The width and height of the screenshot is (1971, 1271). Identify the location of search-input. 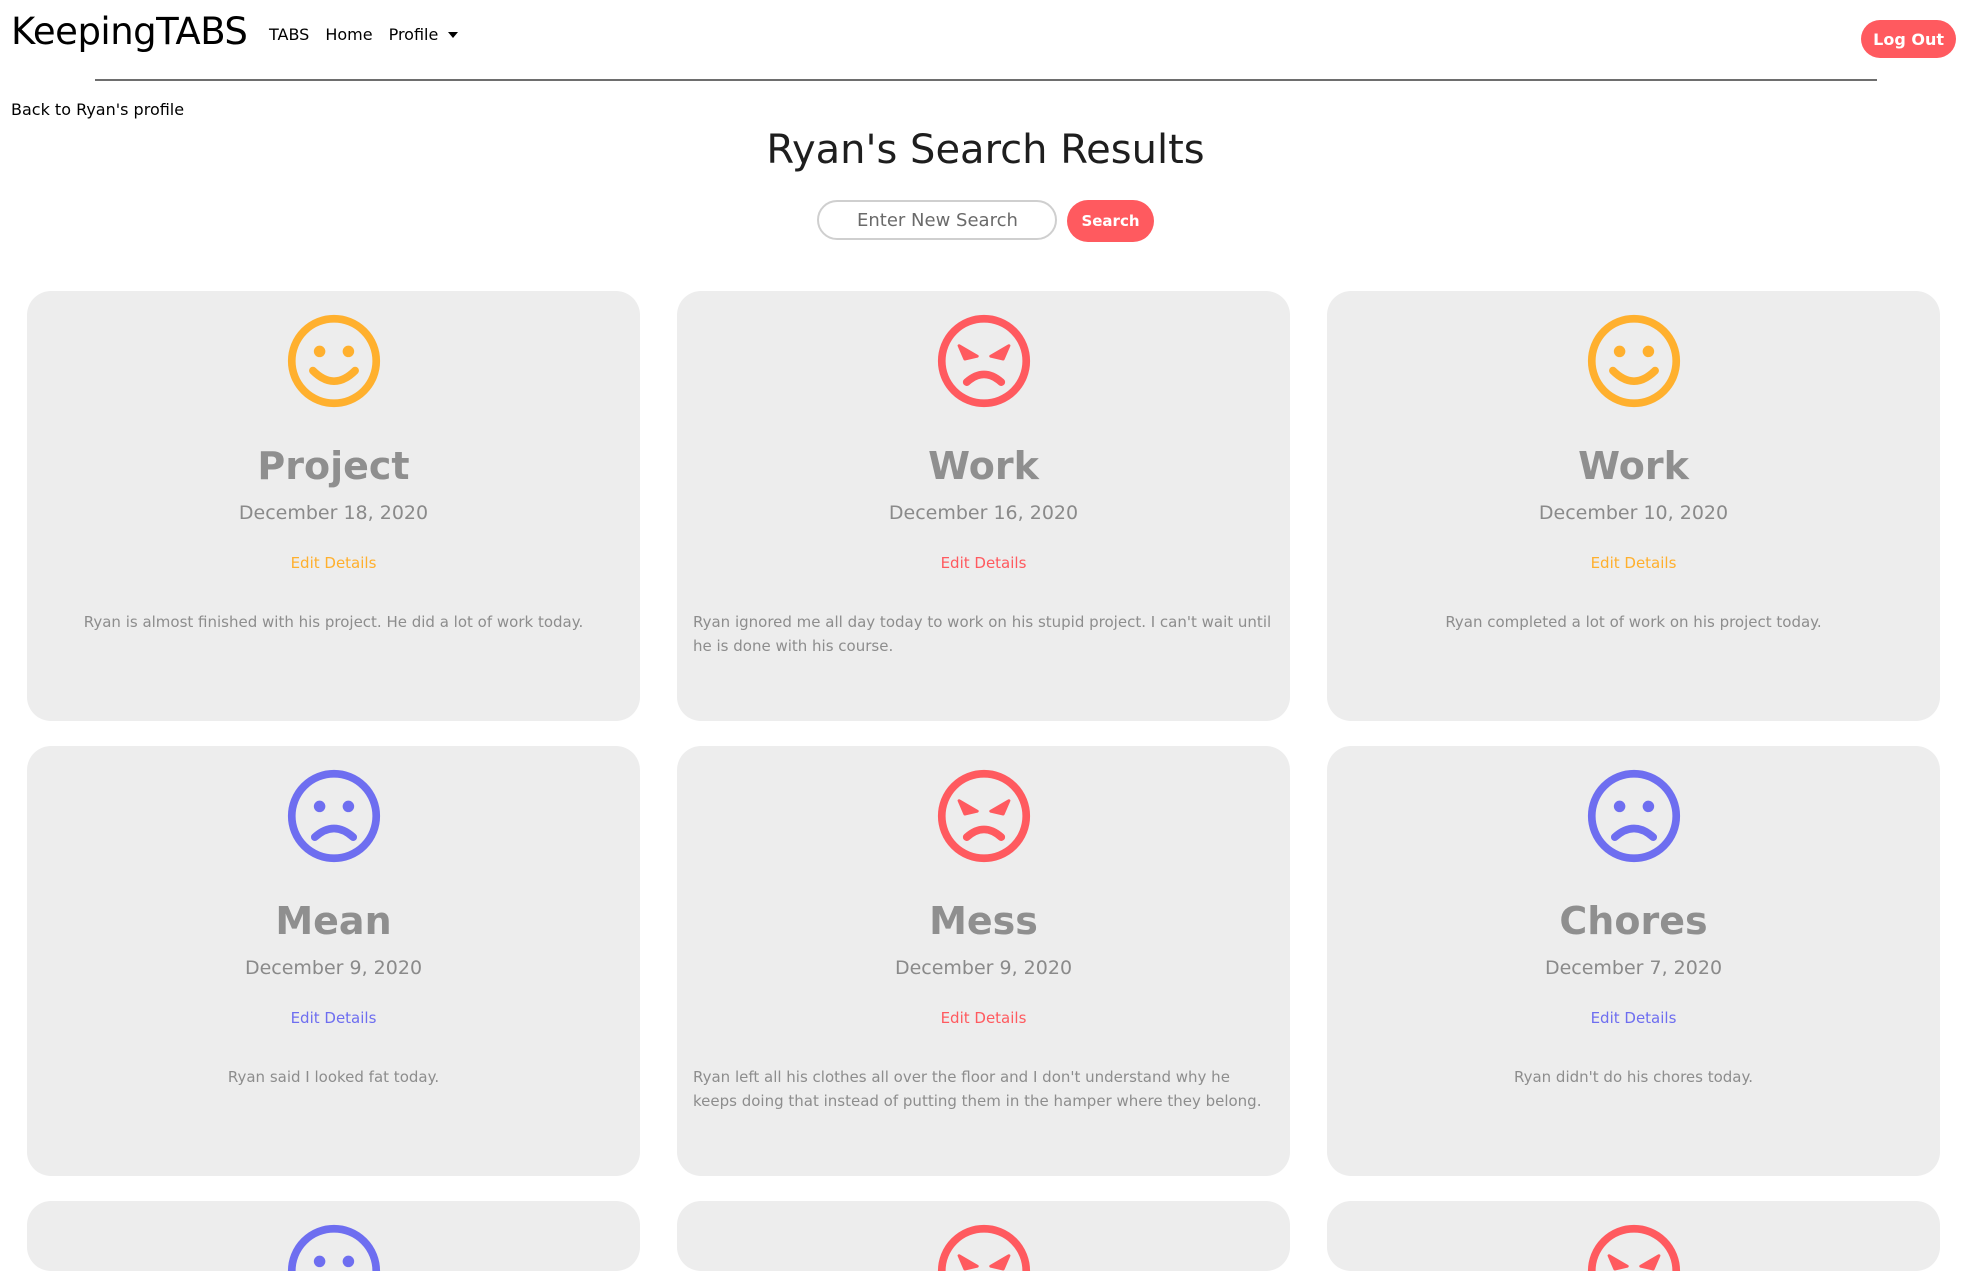
(937, 220).